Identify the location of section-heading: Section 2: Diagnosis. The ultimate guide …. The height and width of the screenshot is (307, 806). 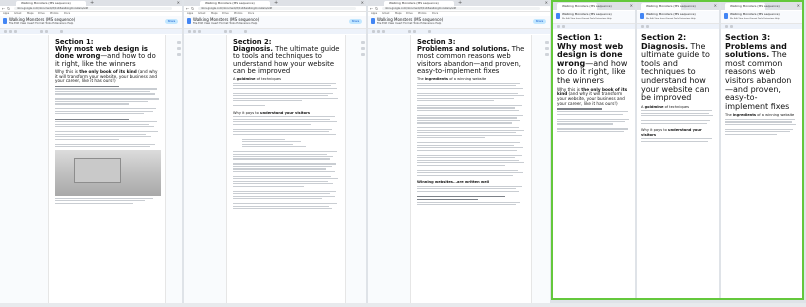
(287, 56).